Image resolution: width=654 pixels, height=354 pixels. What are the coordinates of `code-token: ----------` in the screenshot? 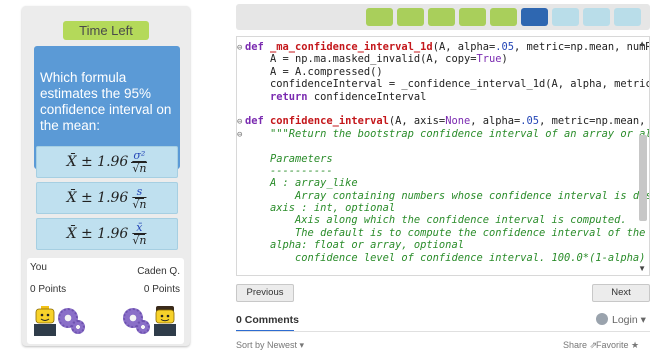 It's located at (289, 170).